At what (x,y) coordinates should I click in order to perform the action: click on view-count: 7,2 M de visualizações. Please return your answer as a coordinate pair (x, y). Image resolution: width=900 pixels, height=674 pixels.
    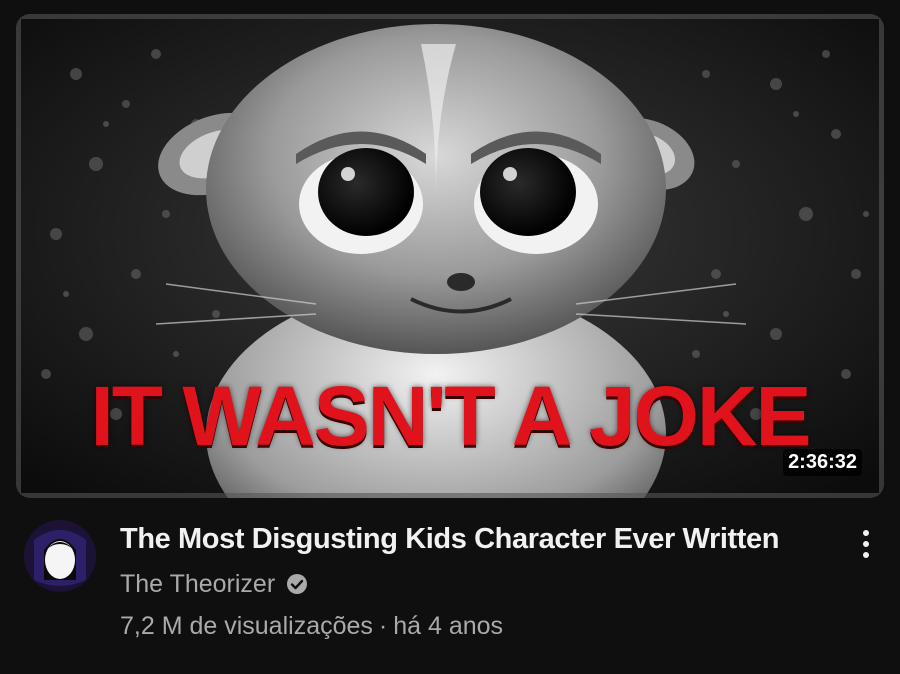
    Looking at the image, I should click on (246, 625).